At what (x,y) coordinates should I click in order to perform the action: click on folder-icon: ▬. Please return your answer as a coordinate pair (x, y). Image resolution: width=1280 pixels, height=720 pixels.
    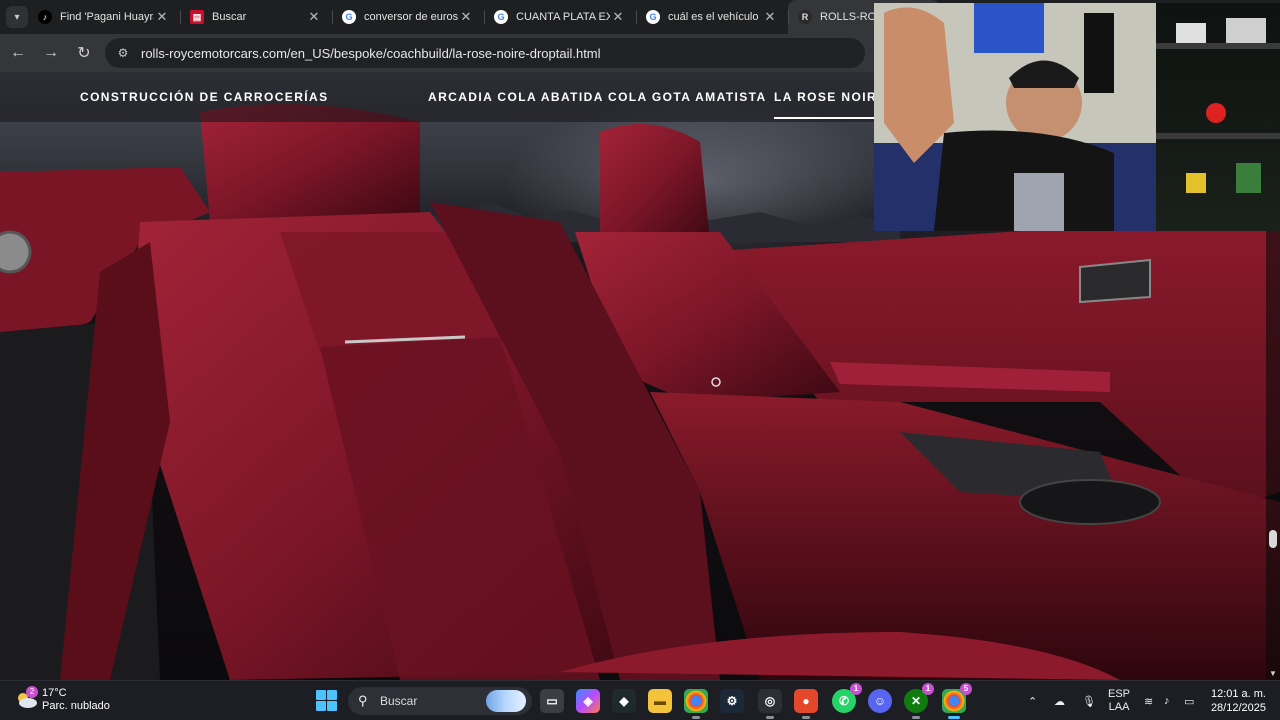
    Looking at the image, I should click on (660, 701).